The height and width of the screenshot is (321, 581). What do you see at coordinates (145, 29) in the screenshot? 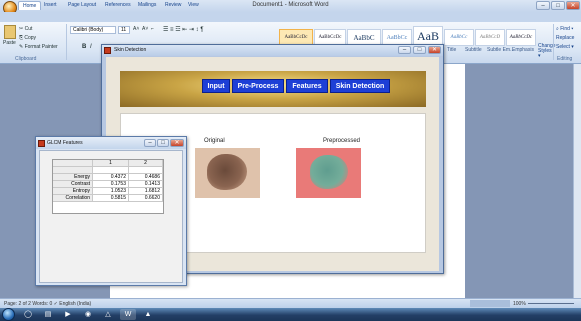
I see `shrink-font-button: A˅` at bounding box center [145, 29].